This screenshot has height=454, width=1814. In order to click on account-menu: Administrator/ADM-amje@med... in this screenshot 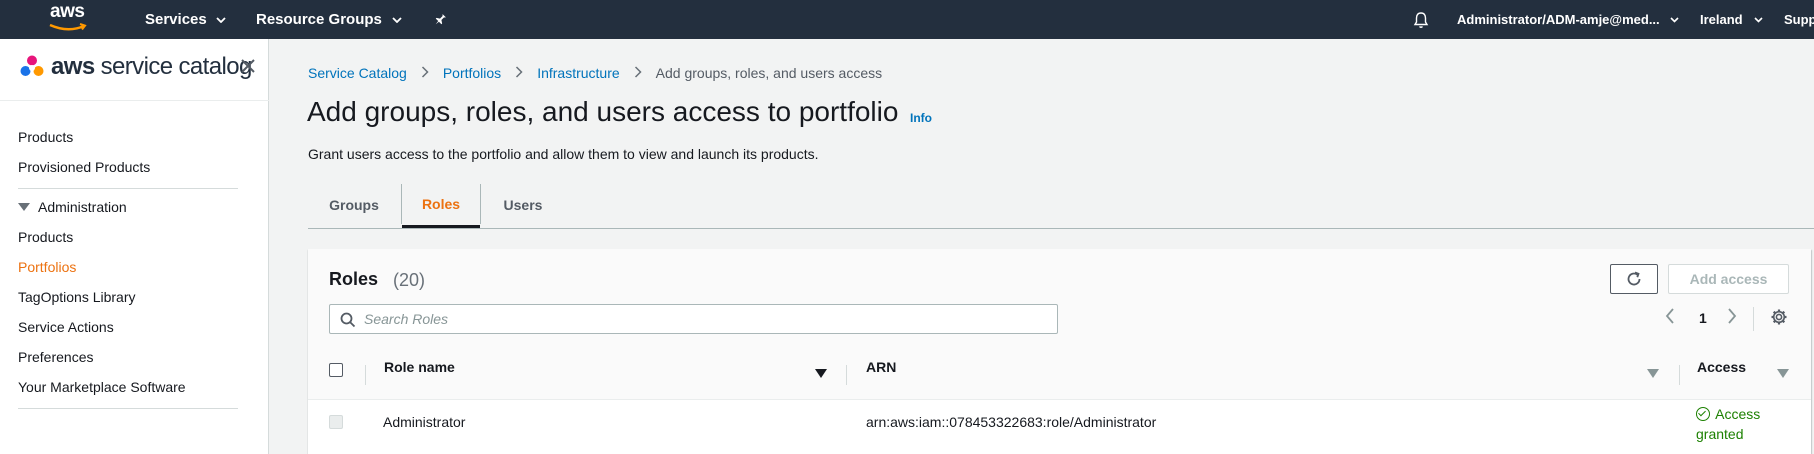, I will do `click(1568, 19)`.